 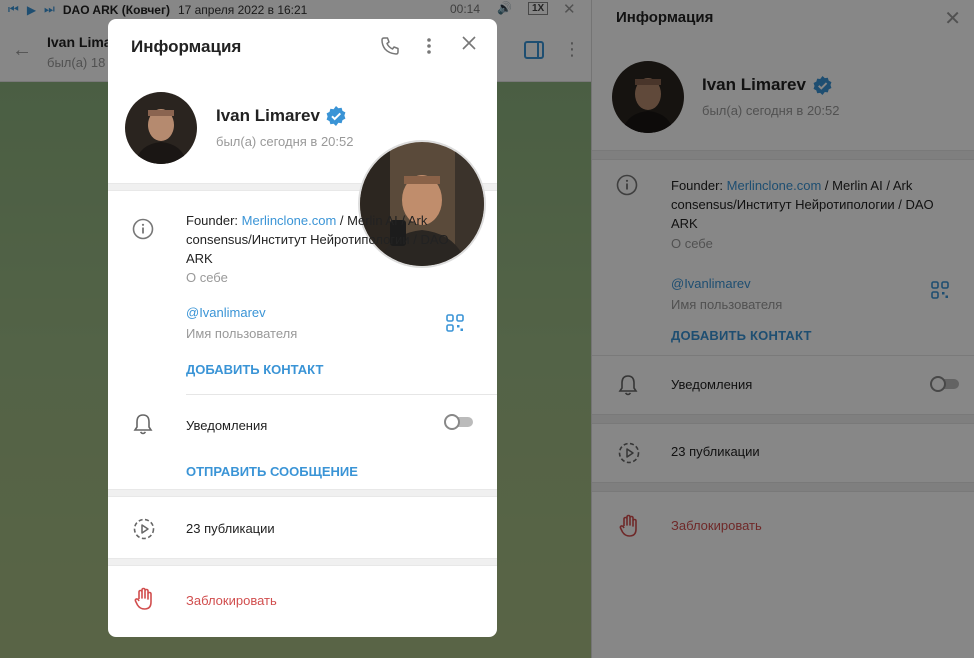 What do you see at coordinates (254, 369) in the screenshot?
I see `add-contact-button: ДОБАВИТЬ КОНТАКТ` at bounding box center [254, 369].